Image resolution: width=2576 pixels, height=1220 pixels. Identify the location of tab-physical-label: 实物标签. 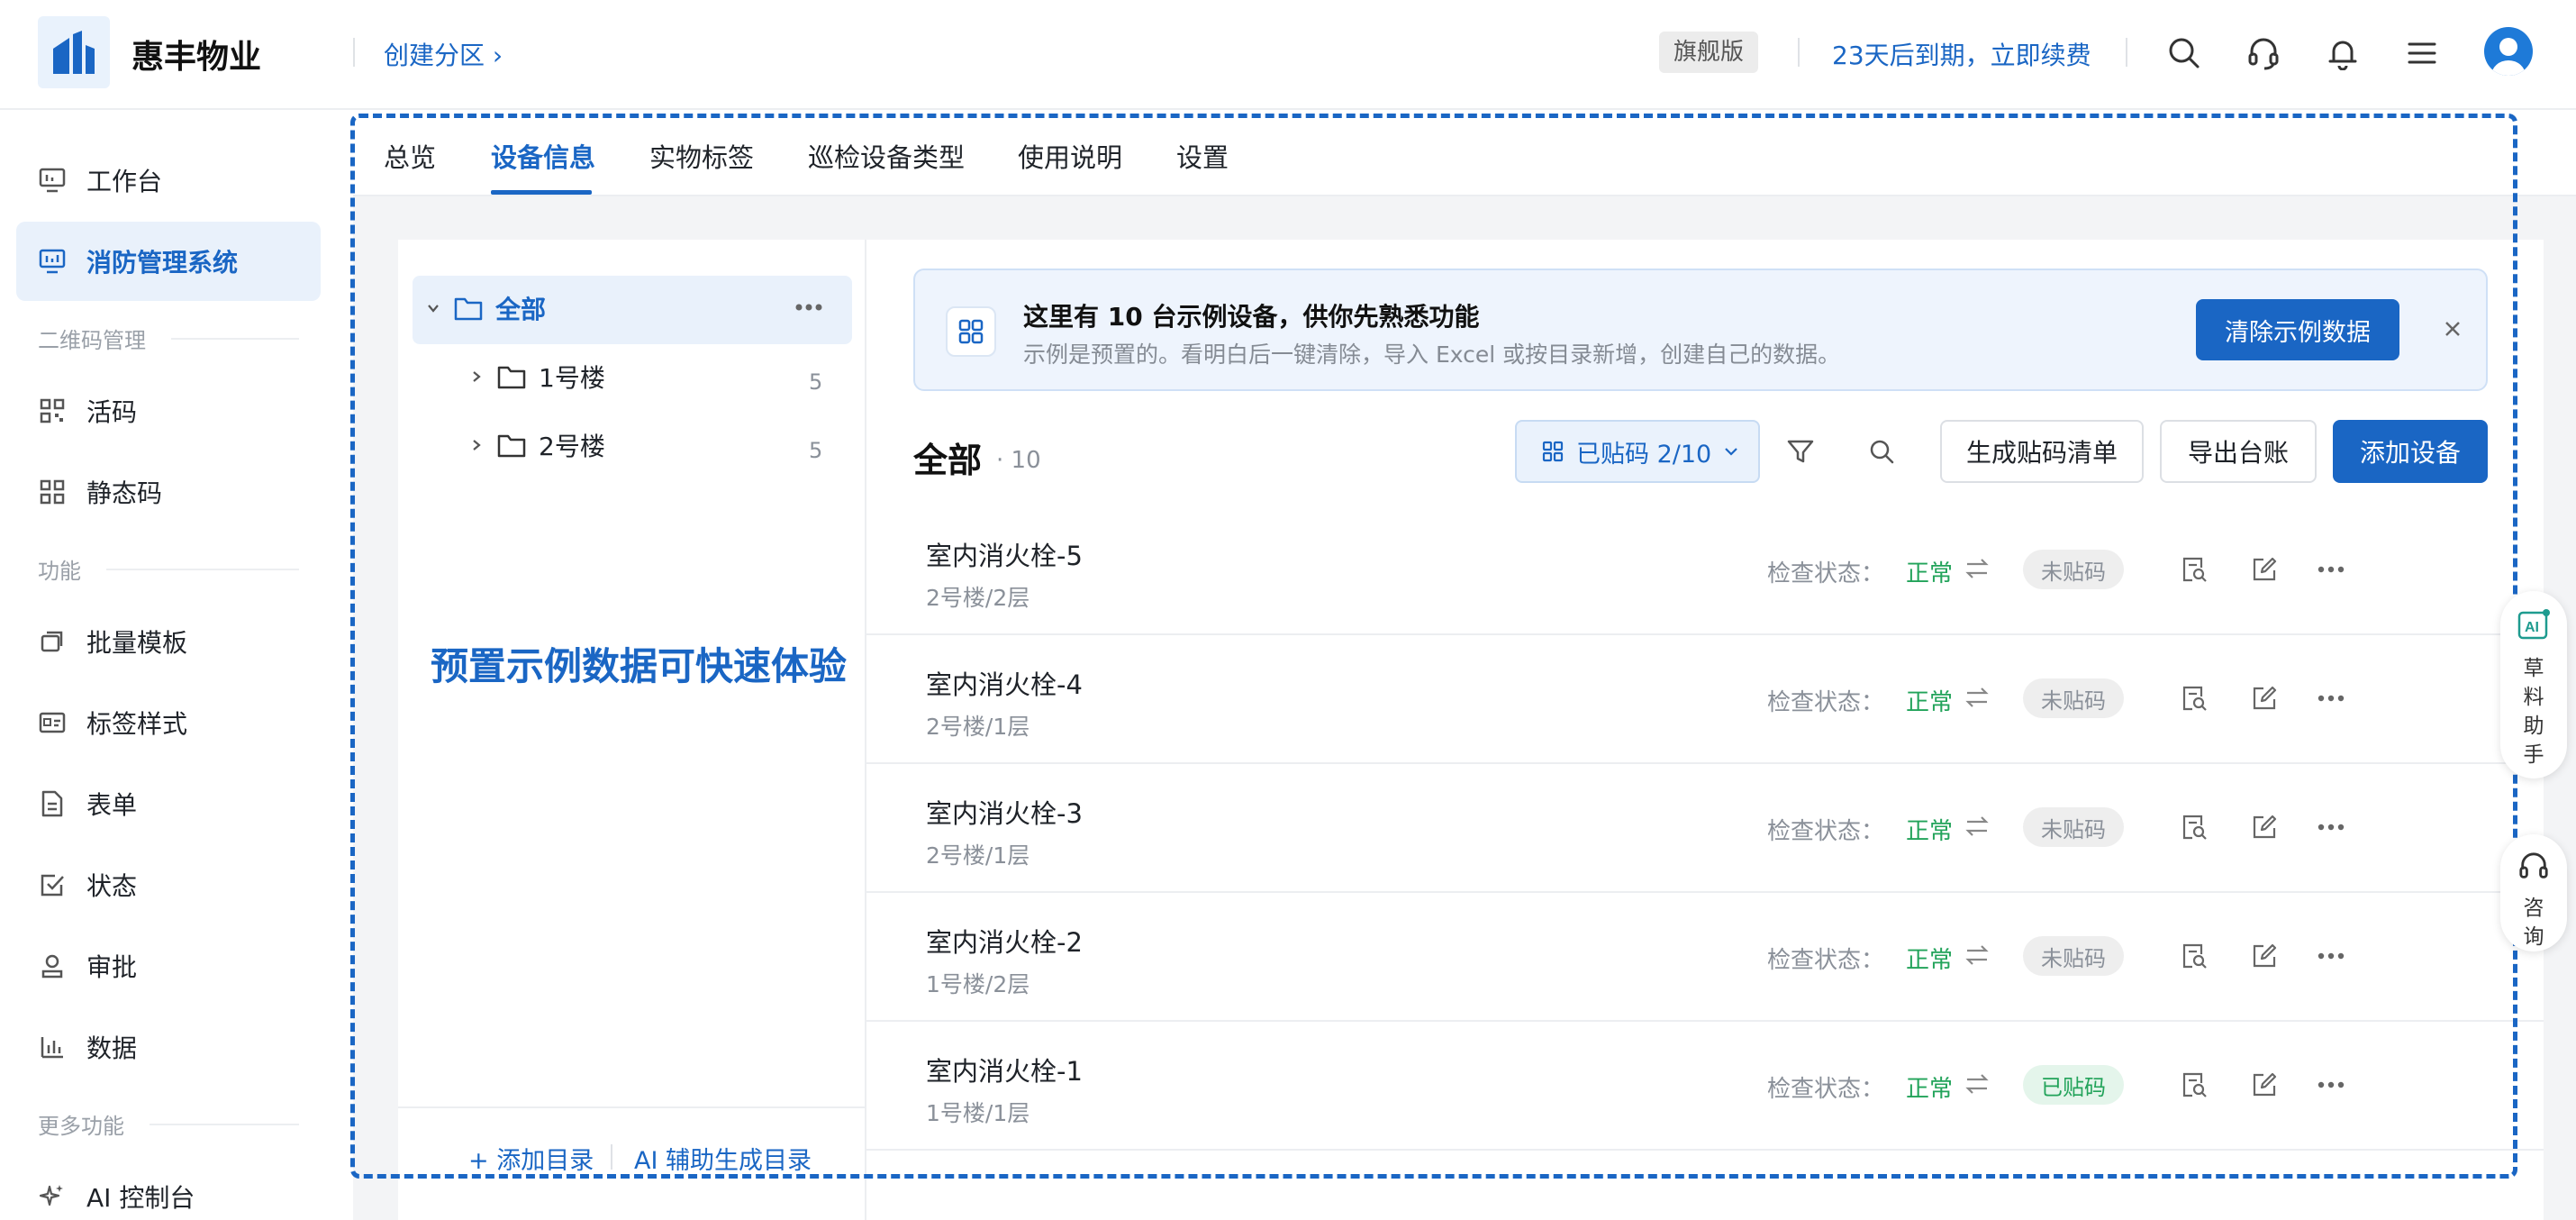
(702, 156).